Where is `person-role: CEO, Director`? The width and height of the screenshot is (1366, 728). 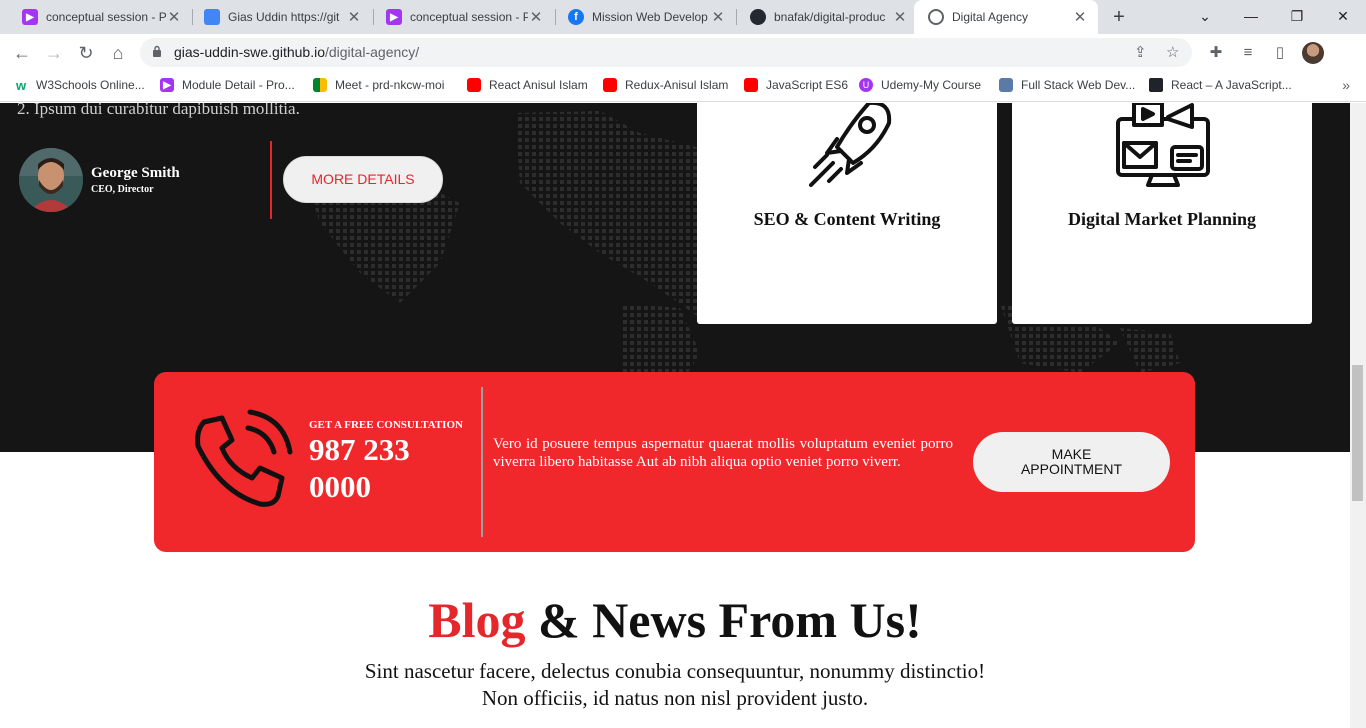 person-role: CEO, Director is located at coordinates (122, 189).